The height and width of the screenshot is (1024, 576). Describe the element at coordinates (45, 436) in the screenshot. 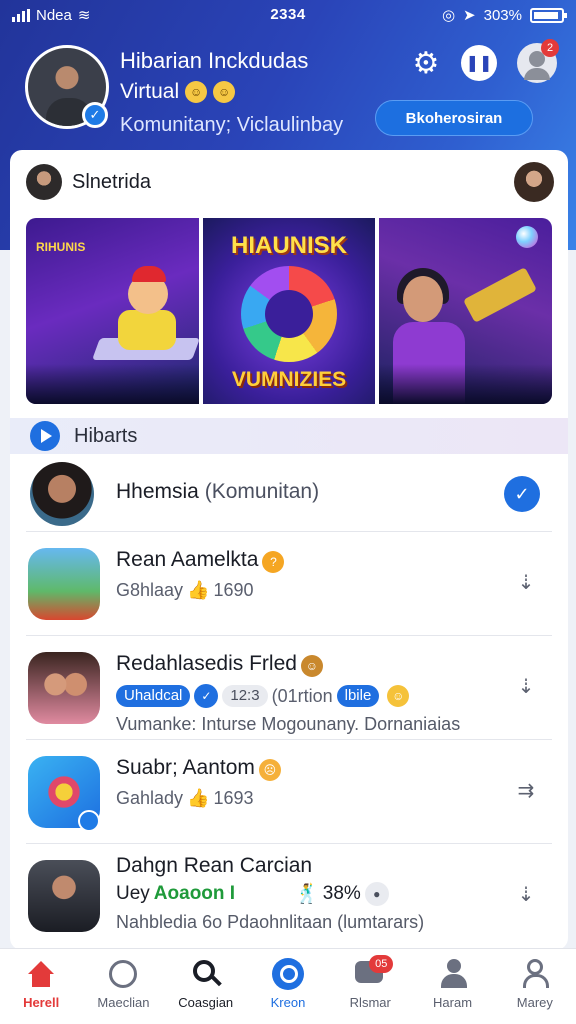

I see `play-icon` at that location.